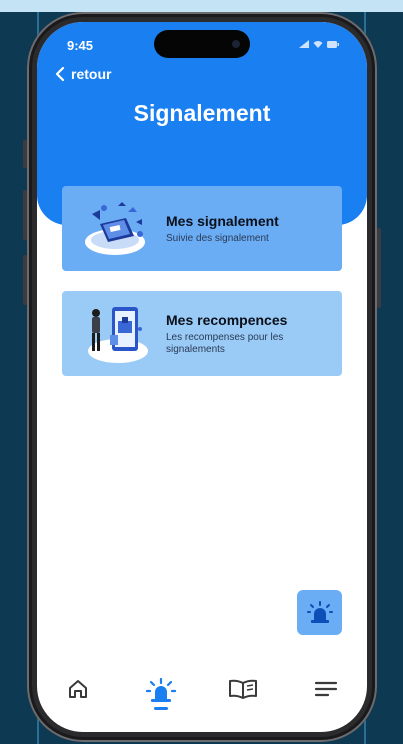  Describe the element at coordinates (160, 708) in the screenshot. I see `active-tab-indicator` at that location.